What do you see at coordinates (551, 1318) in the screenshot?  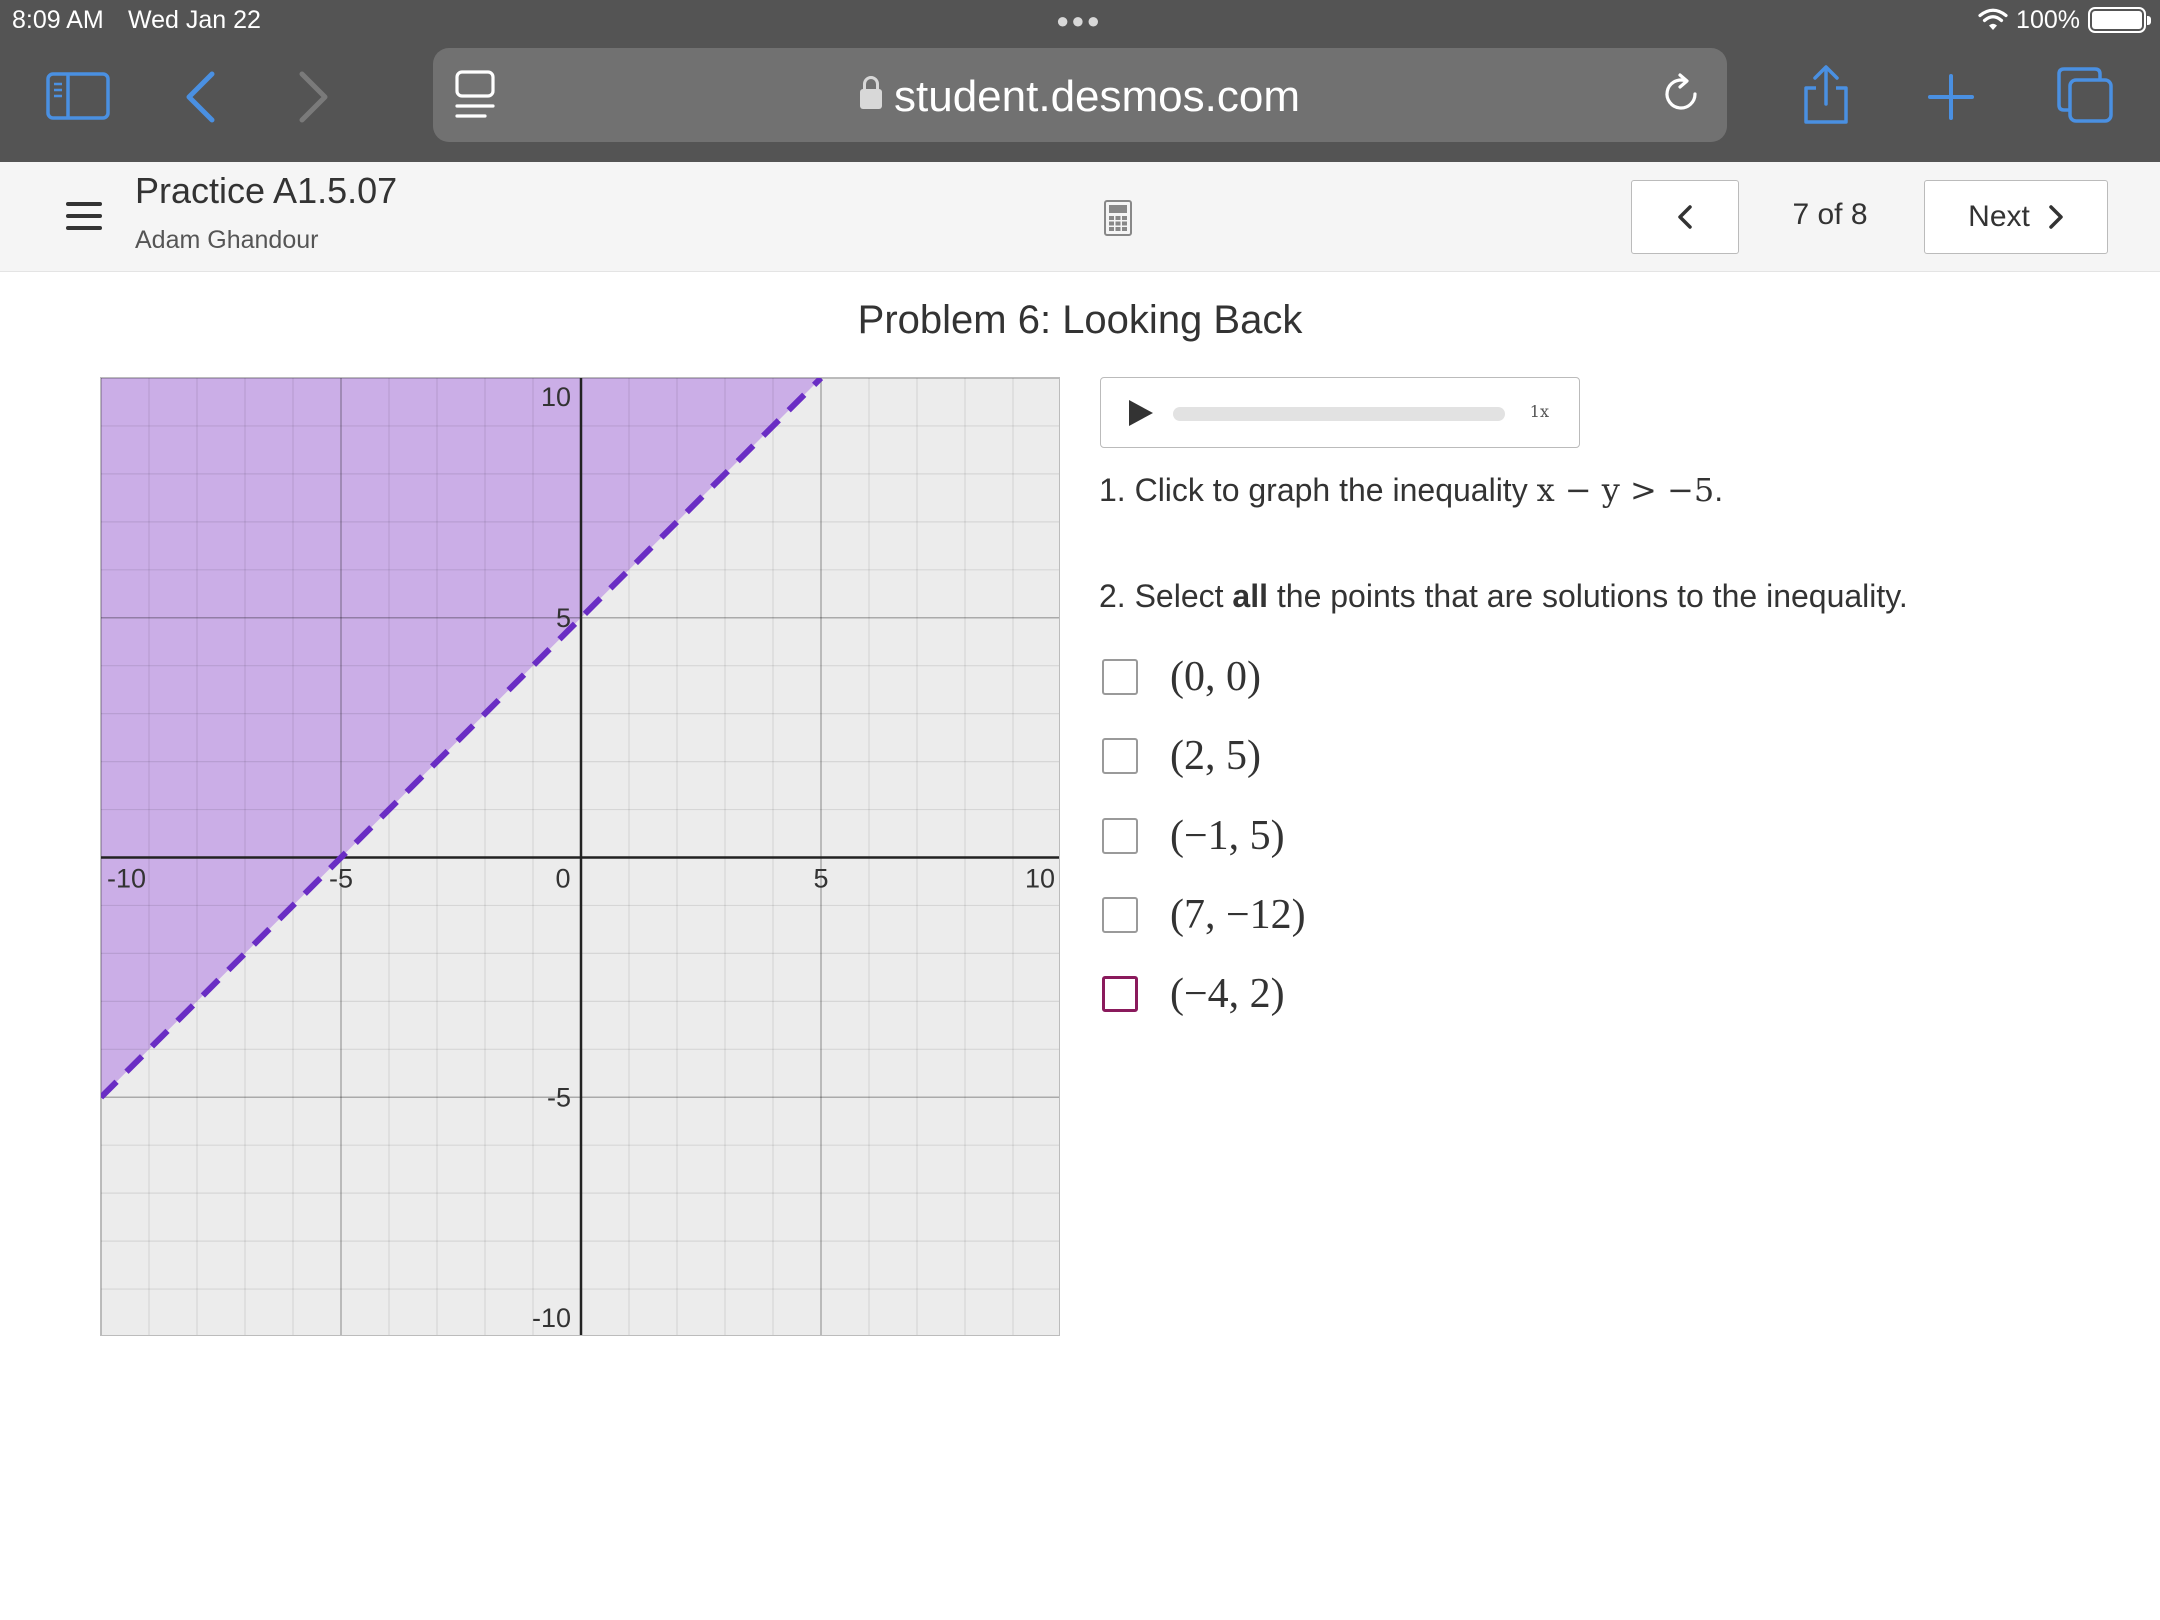 I see `y-tick-label: -10` at bounding box center [551, 1318].